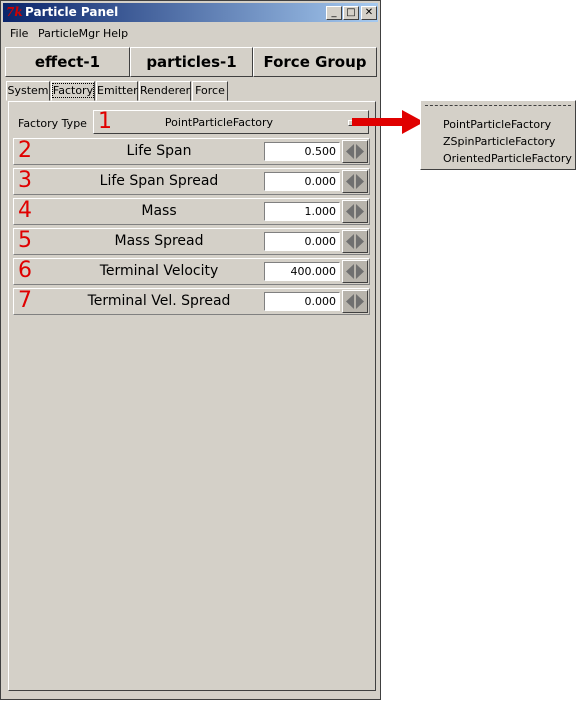 This screenshot has height=702, width=579. Describe the element at coordinates (219, 122) in the screenshot. I see `factory-type-value: PointParticleFactory` at that location.